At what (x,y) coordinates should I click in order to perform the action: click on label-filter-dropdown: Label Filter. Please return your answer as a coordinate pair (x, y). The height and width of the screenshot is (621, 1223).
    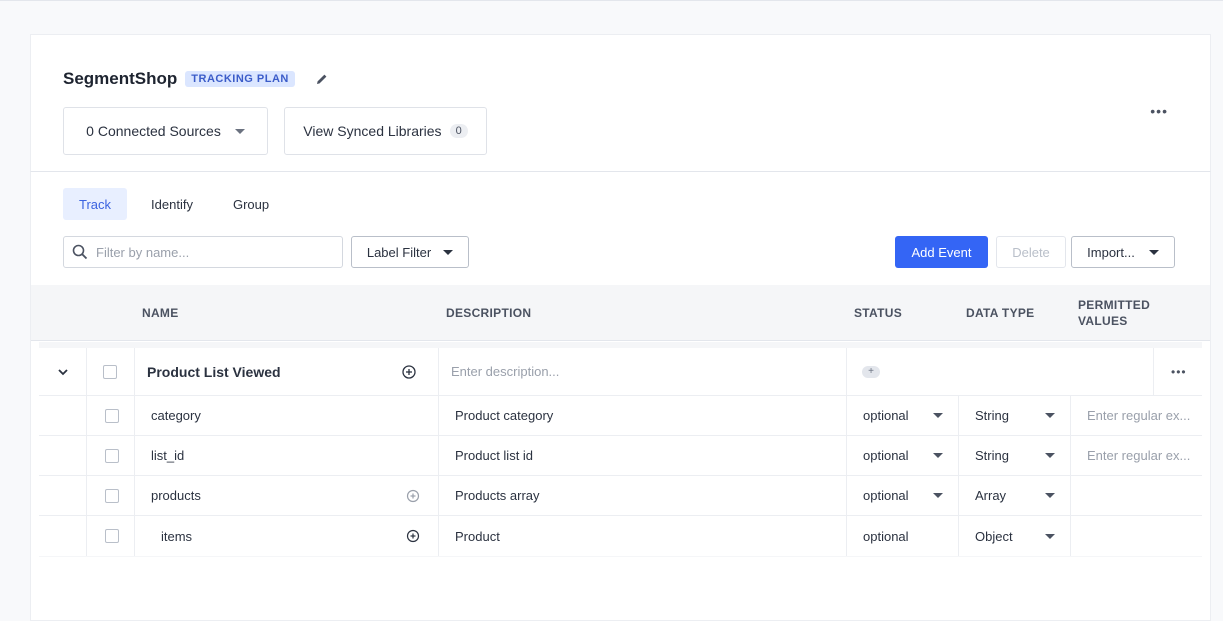
    Looking at the image, I should click on (410, 252).